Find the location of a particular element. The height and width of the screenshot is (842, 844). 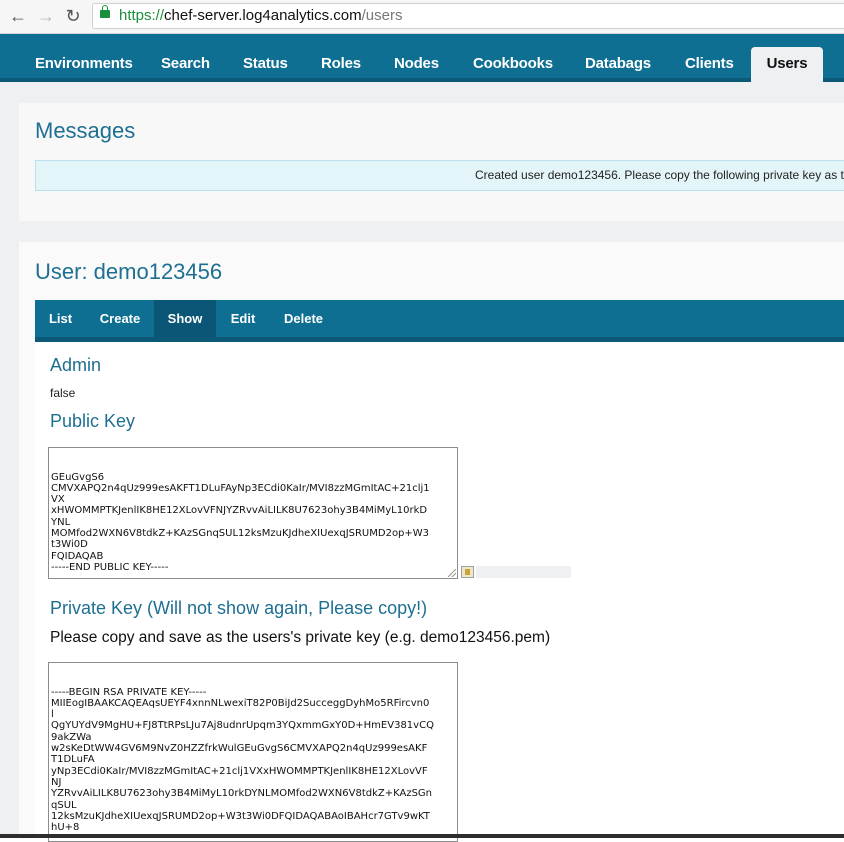

lock-icon is located at coordinates (105, 11).